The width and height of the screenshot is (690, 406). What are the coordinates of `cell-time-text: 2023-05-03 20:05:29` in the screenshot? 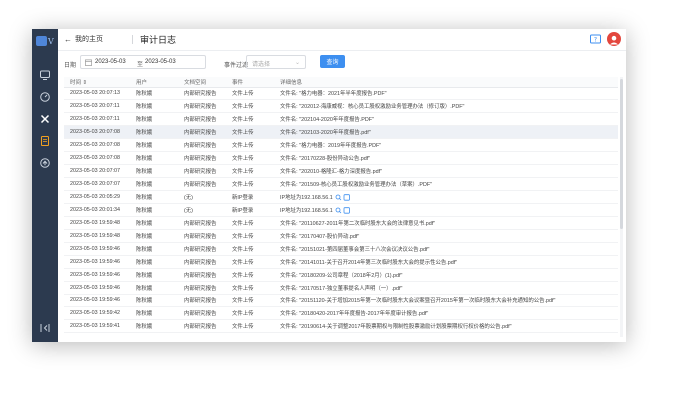 It's located at (95, 196).